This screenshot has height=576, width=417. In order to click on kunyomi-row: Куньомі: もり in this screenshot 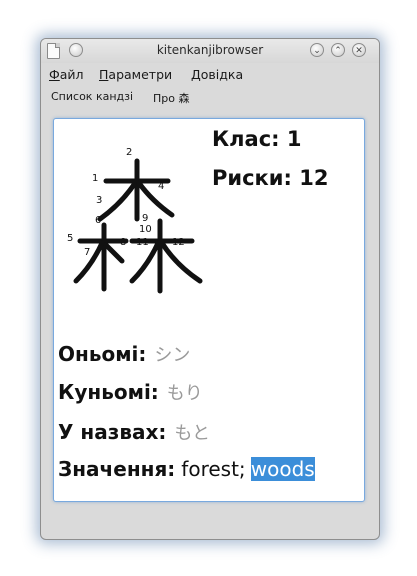, I will do `click(130, 392)`.